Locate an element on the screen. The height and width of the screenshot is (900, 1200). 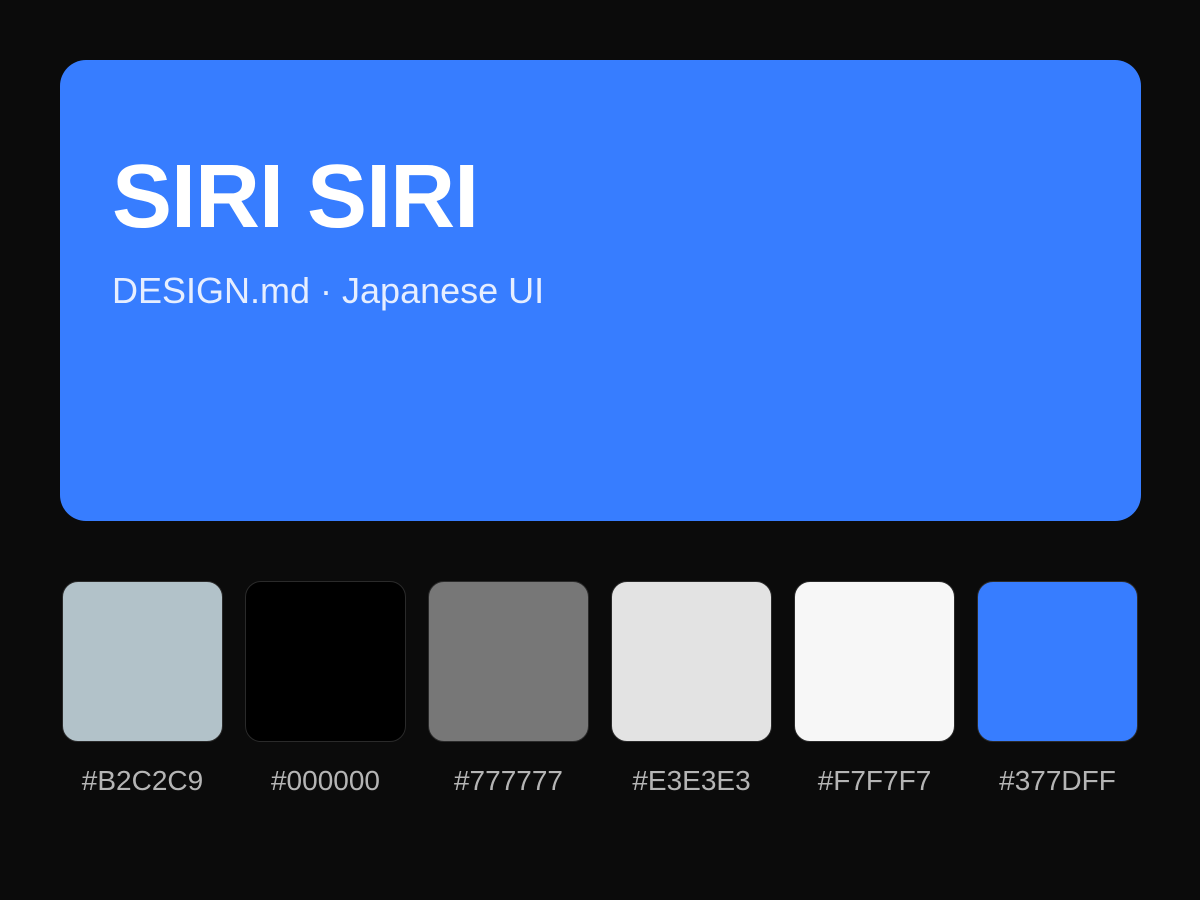
color-swatch-label-2: #000000 is located at coordinates (325, 780).